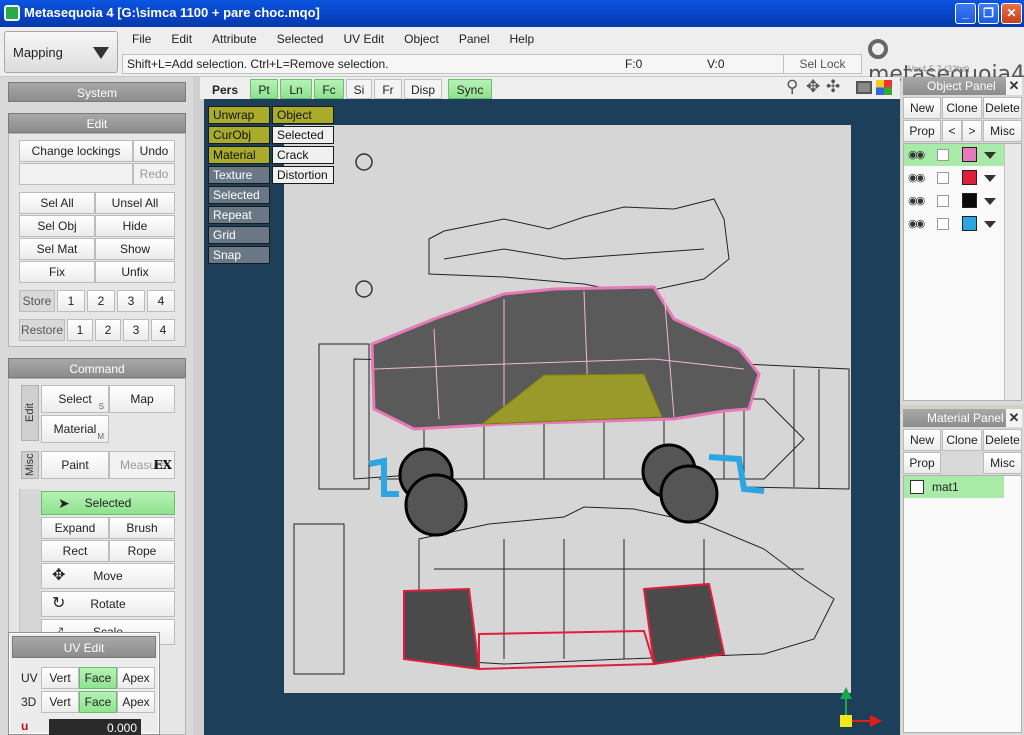 The width and height of the screenshot is (1024, 735). I want to click on store-slot-4: 4, so click(161, 301).